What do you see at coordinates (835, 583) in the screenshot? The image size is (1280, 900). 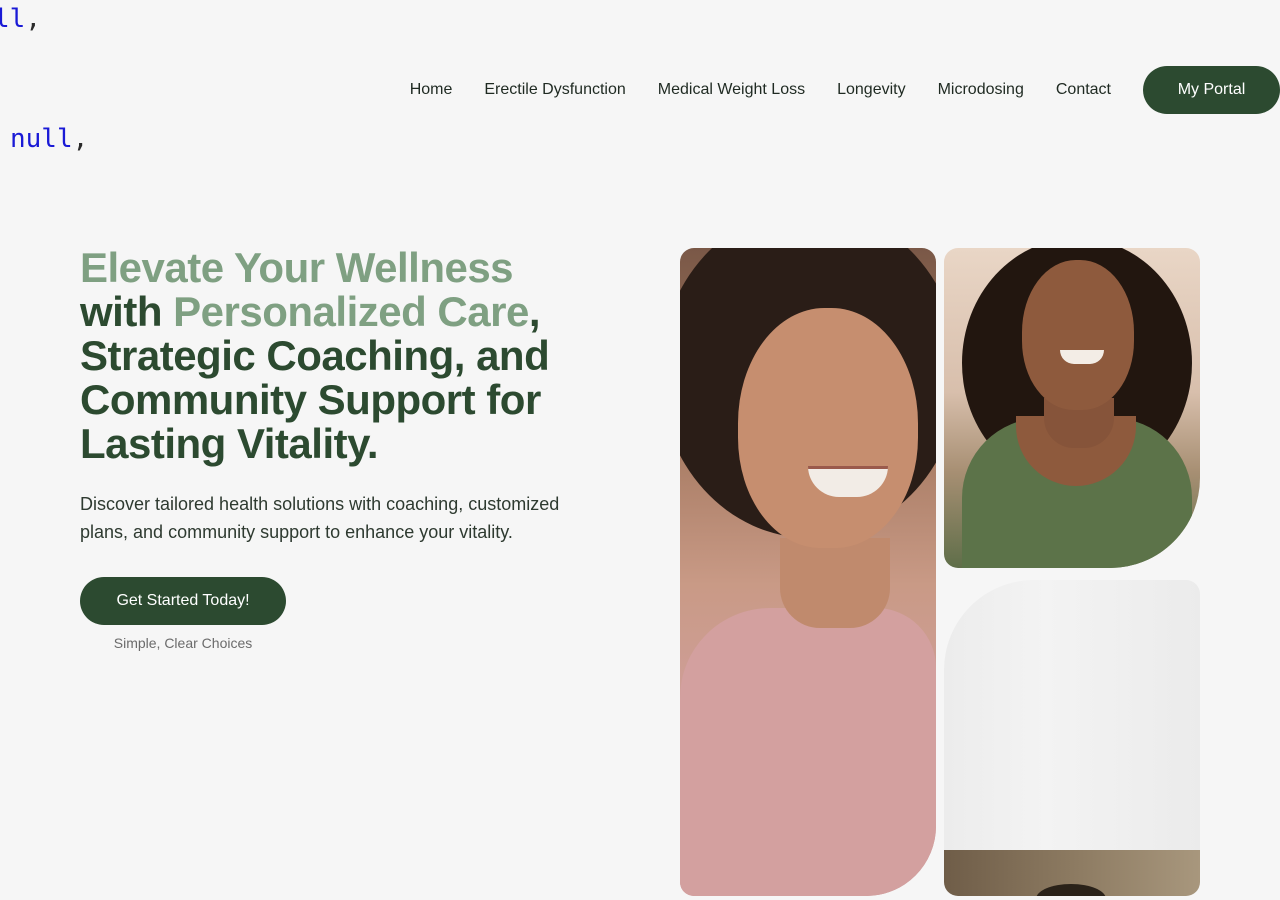 I see `photo-neck-shape` at bounding box center [835, 583].